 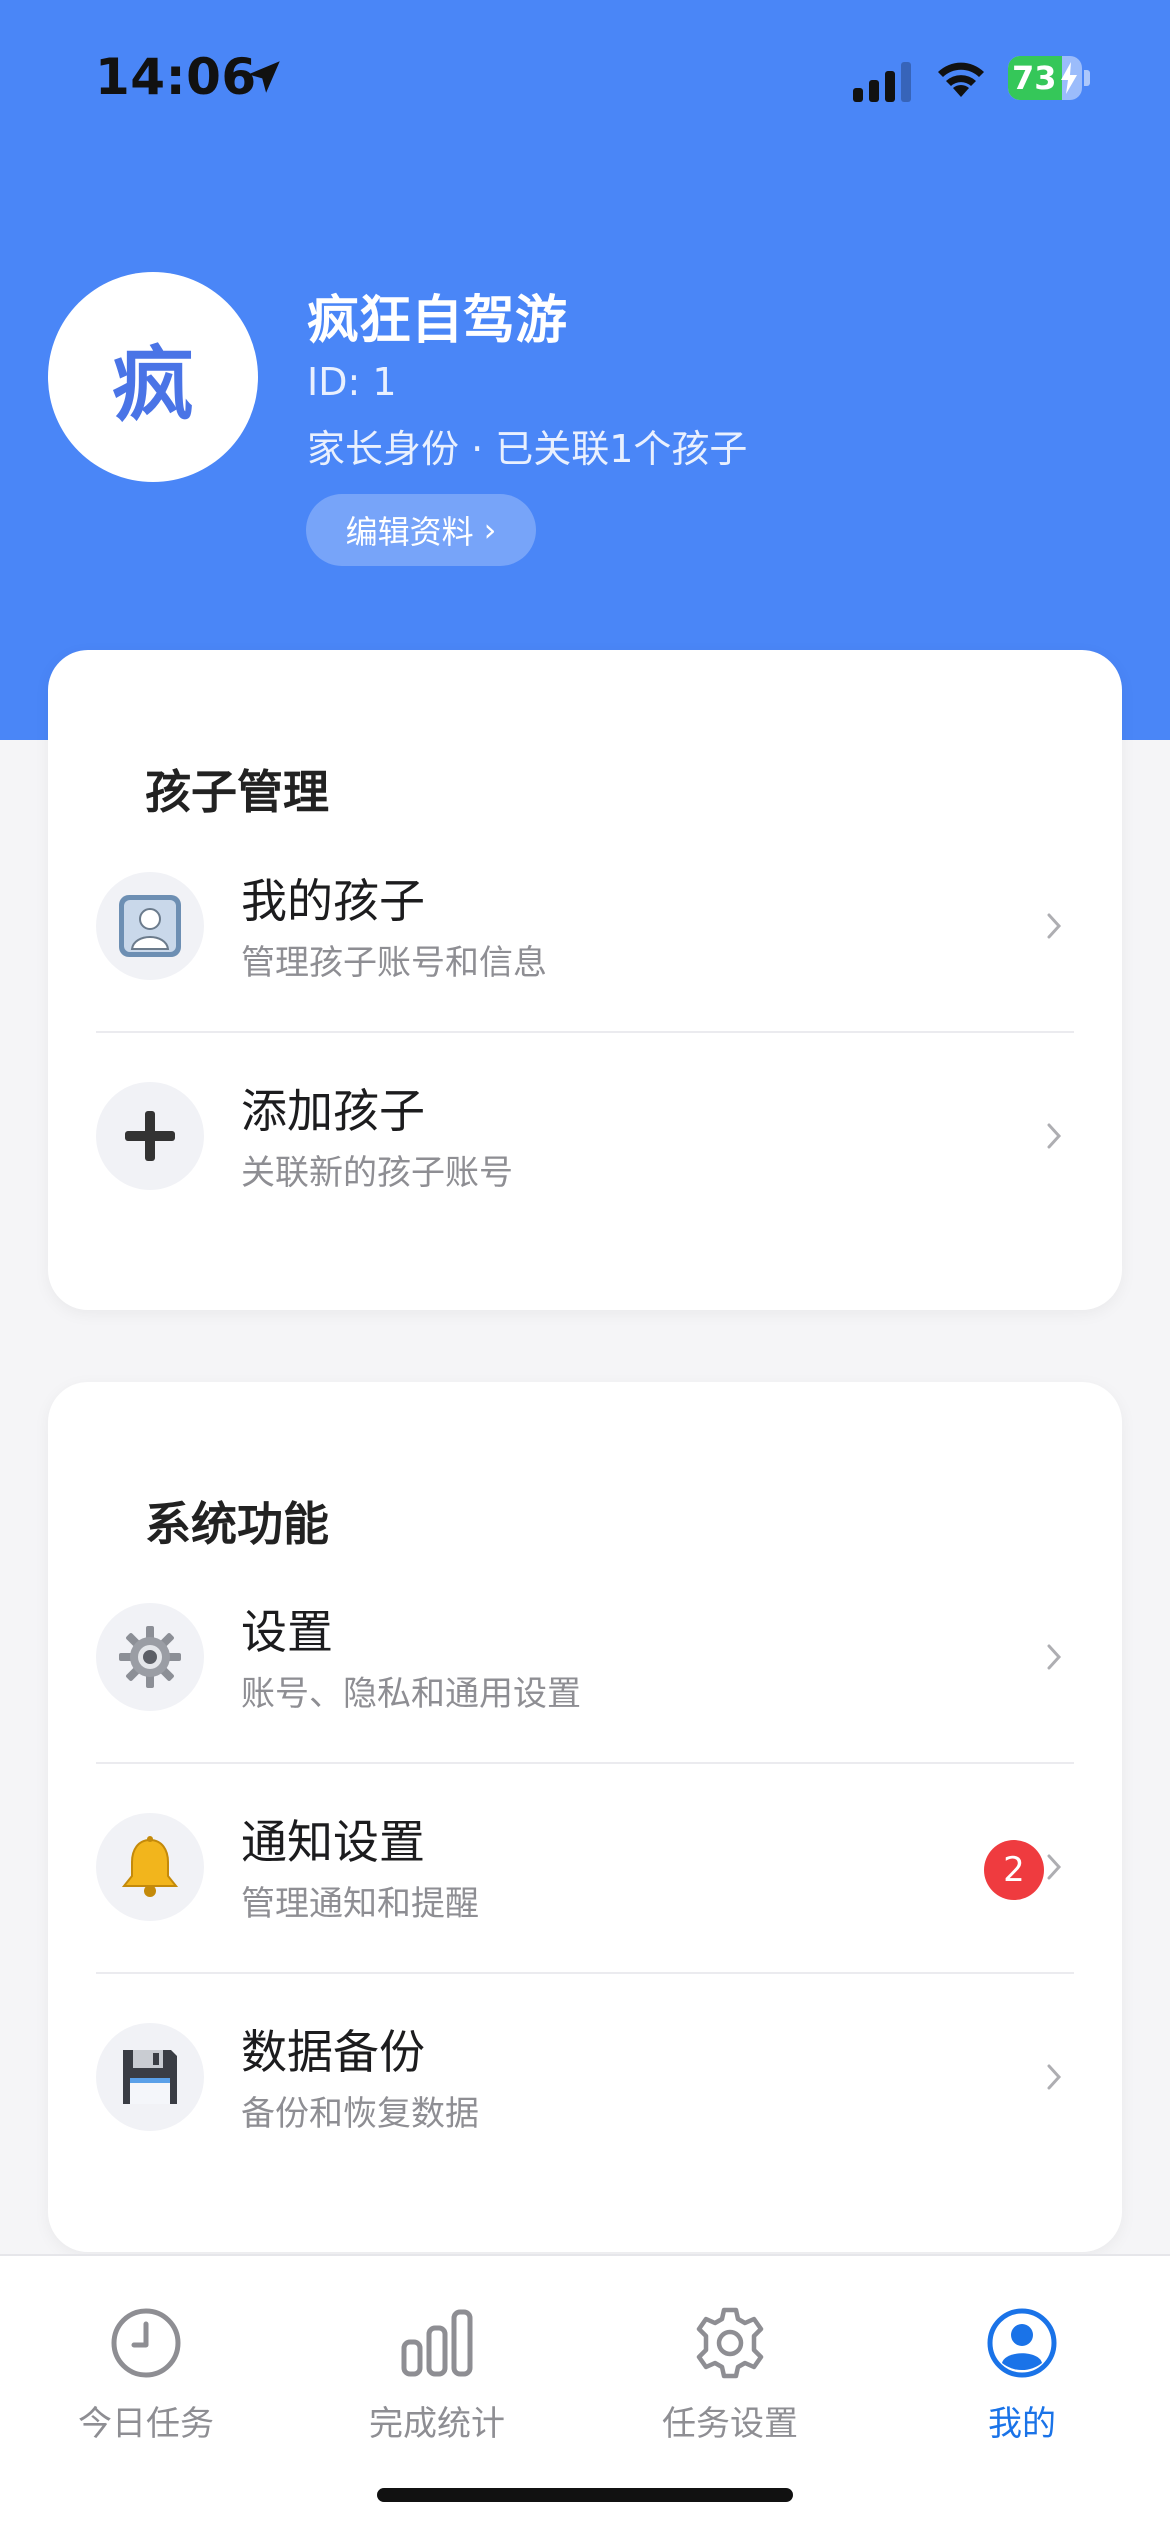 I want to click on list-item-notification-settings: 通知设置 管理通知和提醒 2, so click(x=585, y=1869).